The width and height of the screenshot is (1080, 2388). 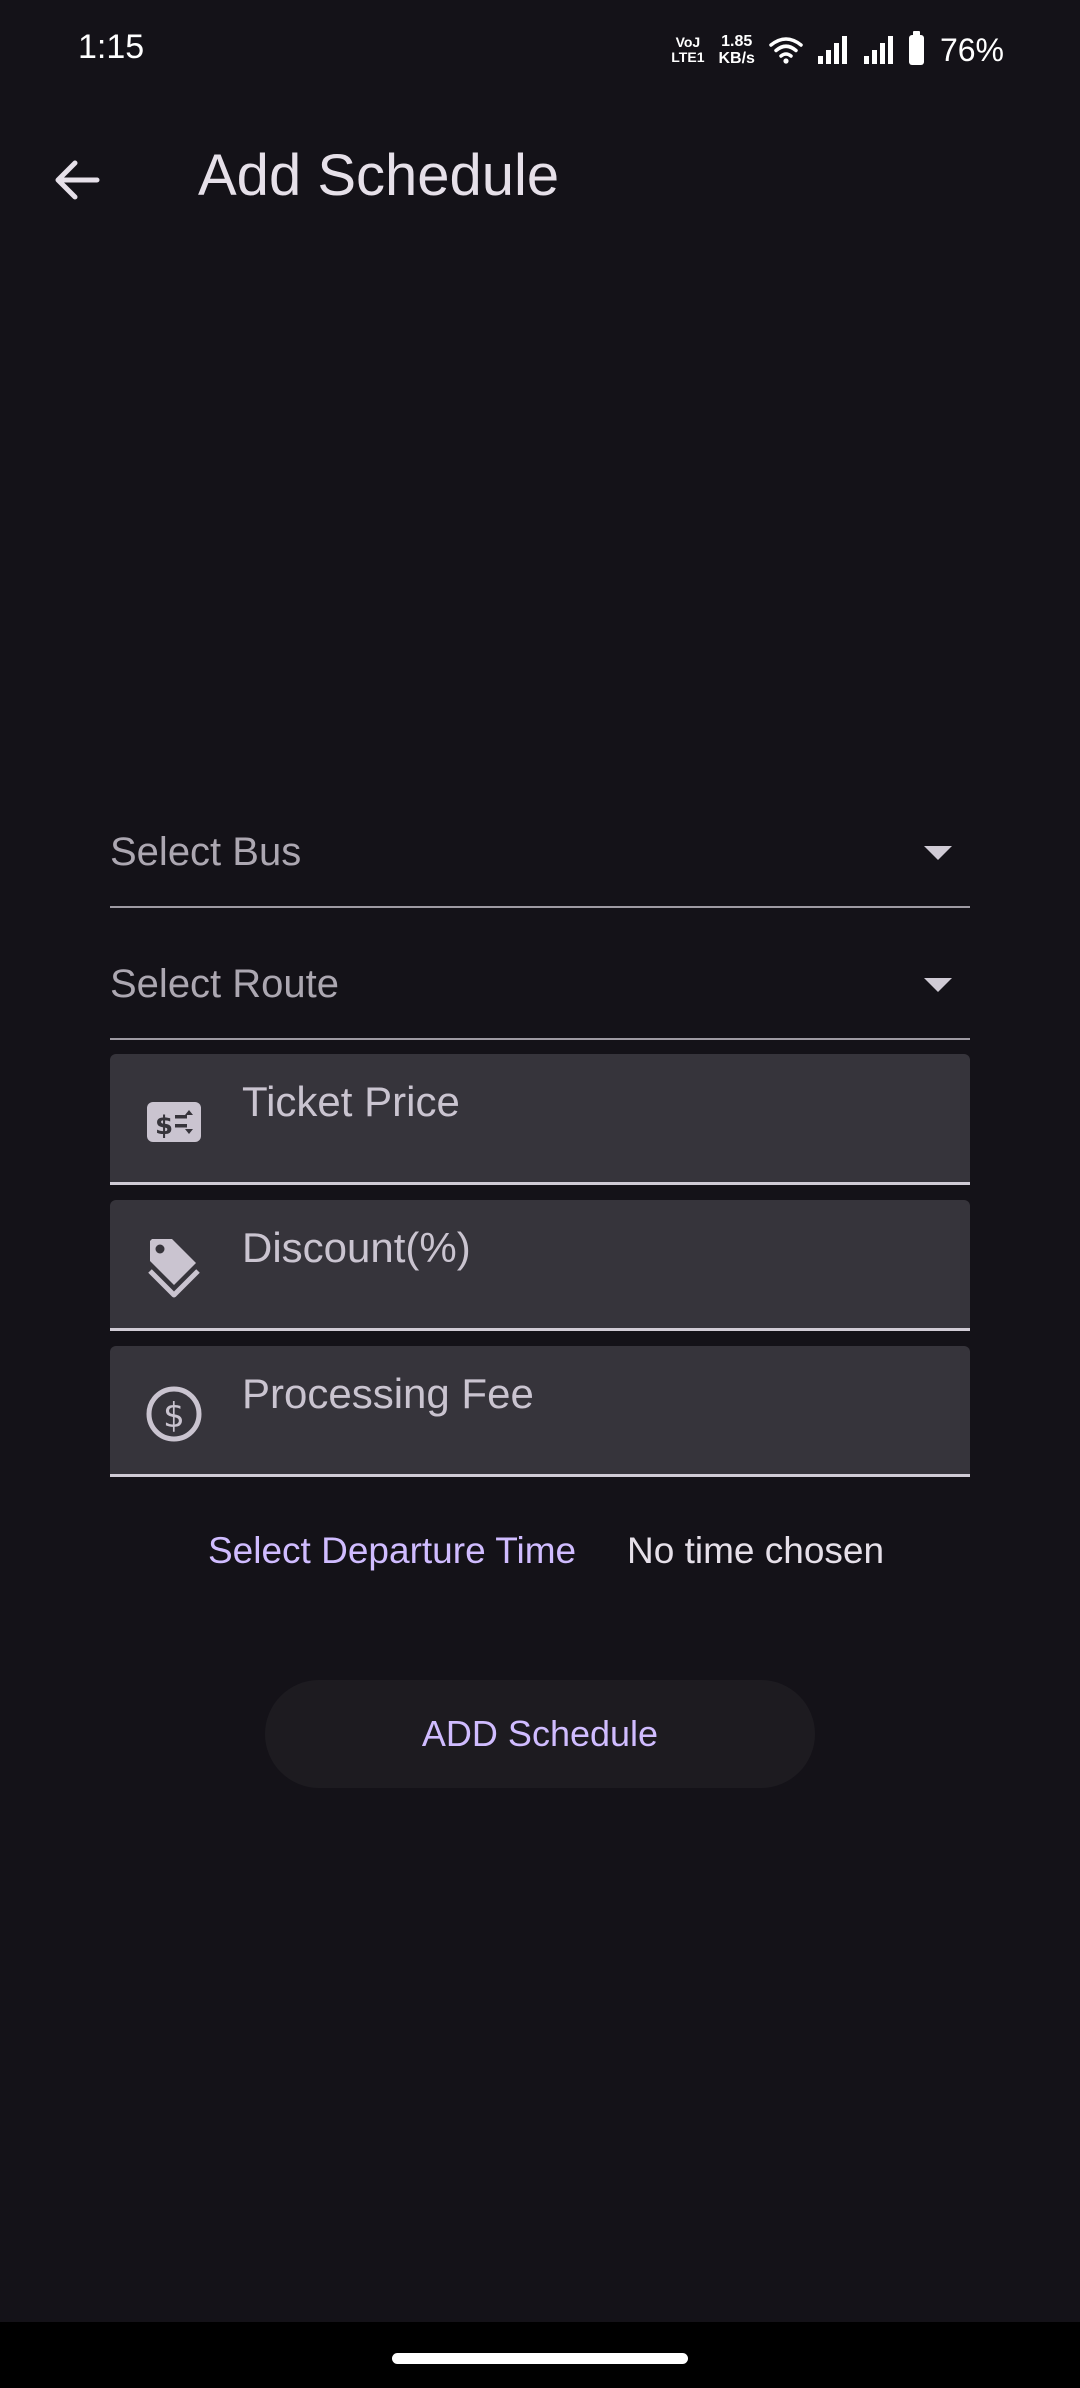 What do you see at coordinates (540, 986) in the screenshot?
I see `select-route-dropdown: Select Route` at bounding box center [540, 986].